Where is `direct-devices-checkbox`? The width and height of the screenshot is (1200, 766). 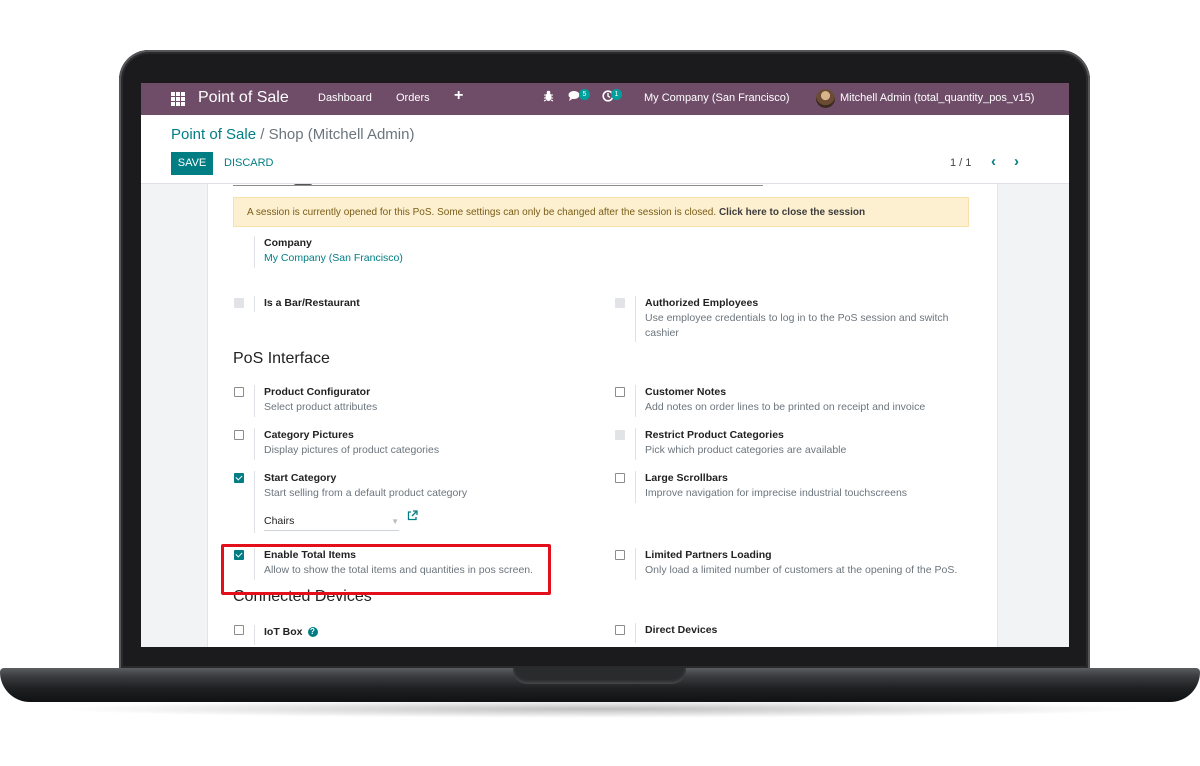 direct-devices-checkbox is located at coordinates (620, 630).